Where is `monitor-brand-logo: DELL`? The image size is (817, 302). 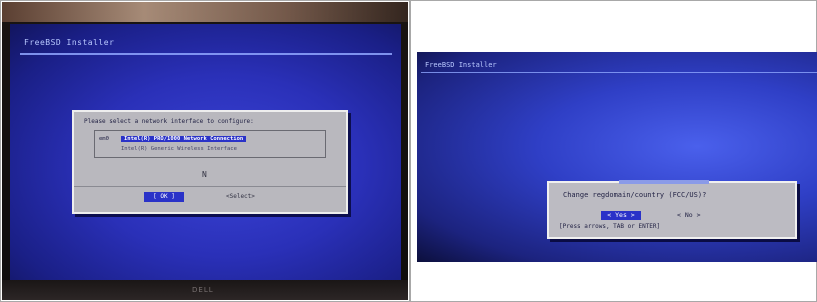
monitor-brand-logo: DELL is located at coordinates (203, 290).